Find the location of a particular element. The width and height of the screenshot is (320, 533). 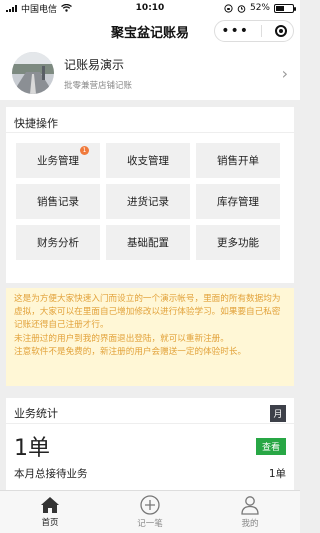

battery-percent: 52% is located at coordinates (259, 8).